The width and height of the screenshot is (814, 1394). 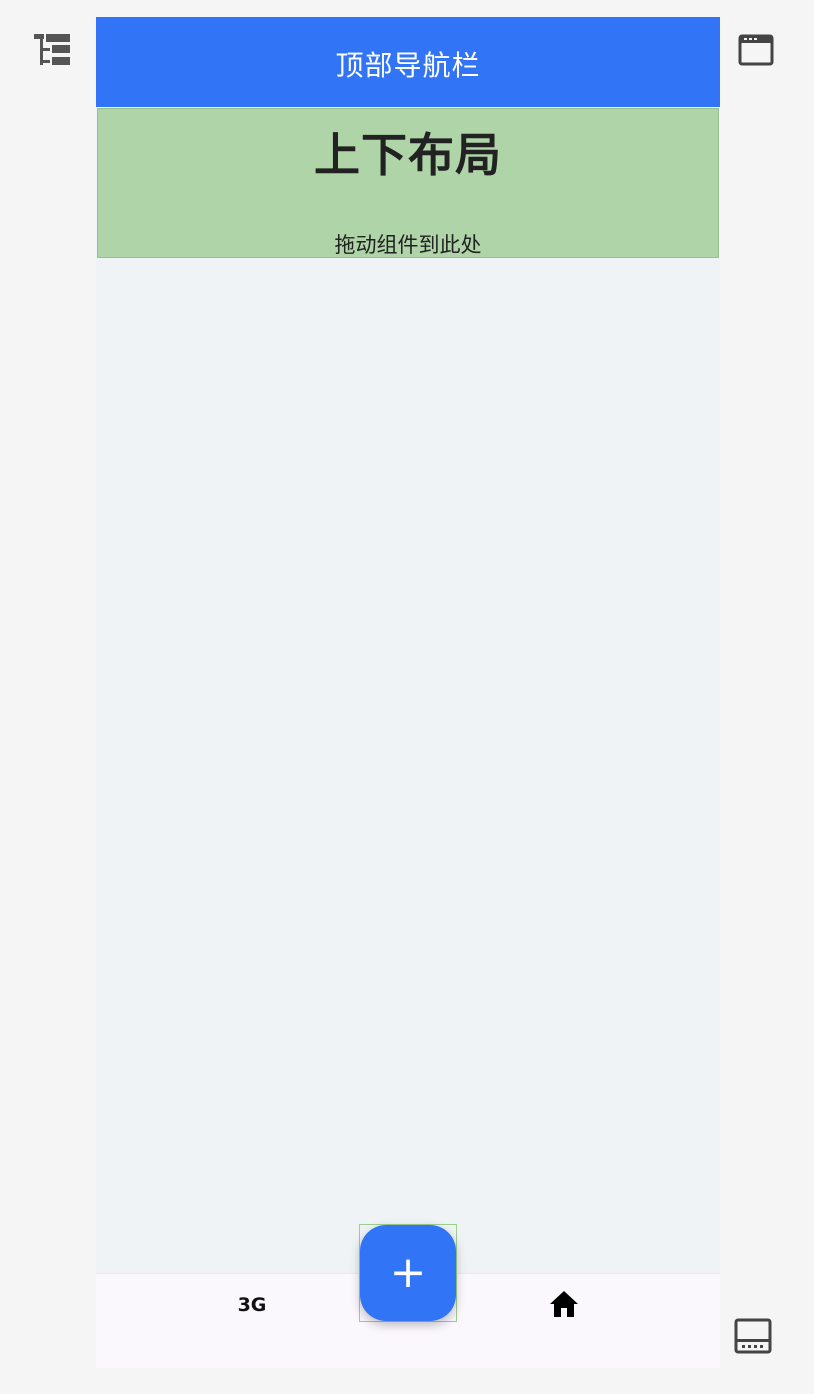 I want to click on plus-icon: +, so click(x=408, y=1272).